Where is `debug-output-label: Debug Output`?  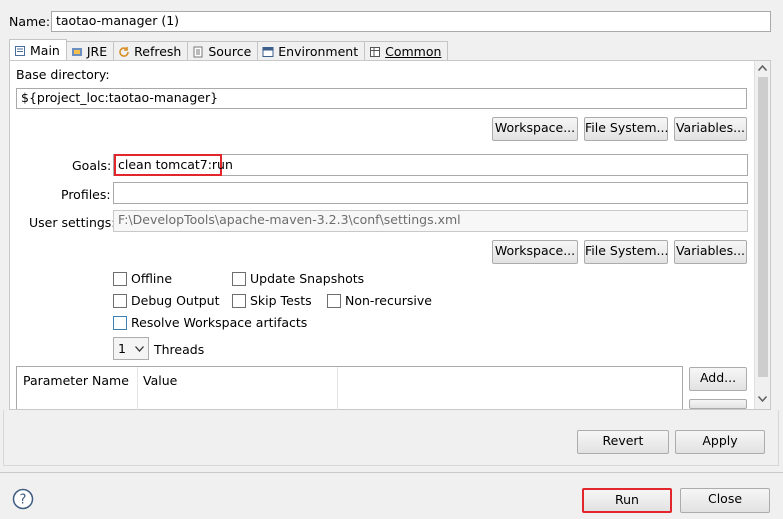 debug-output-label: Debug Output is located at coordinates (175, 300).